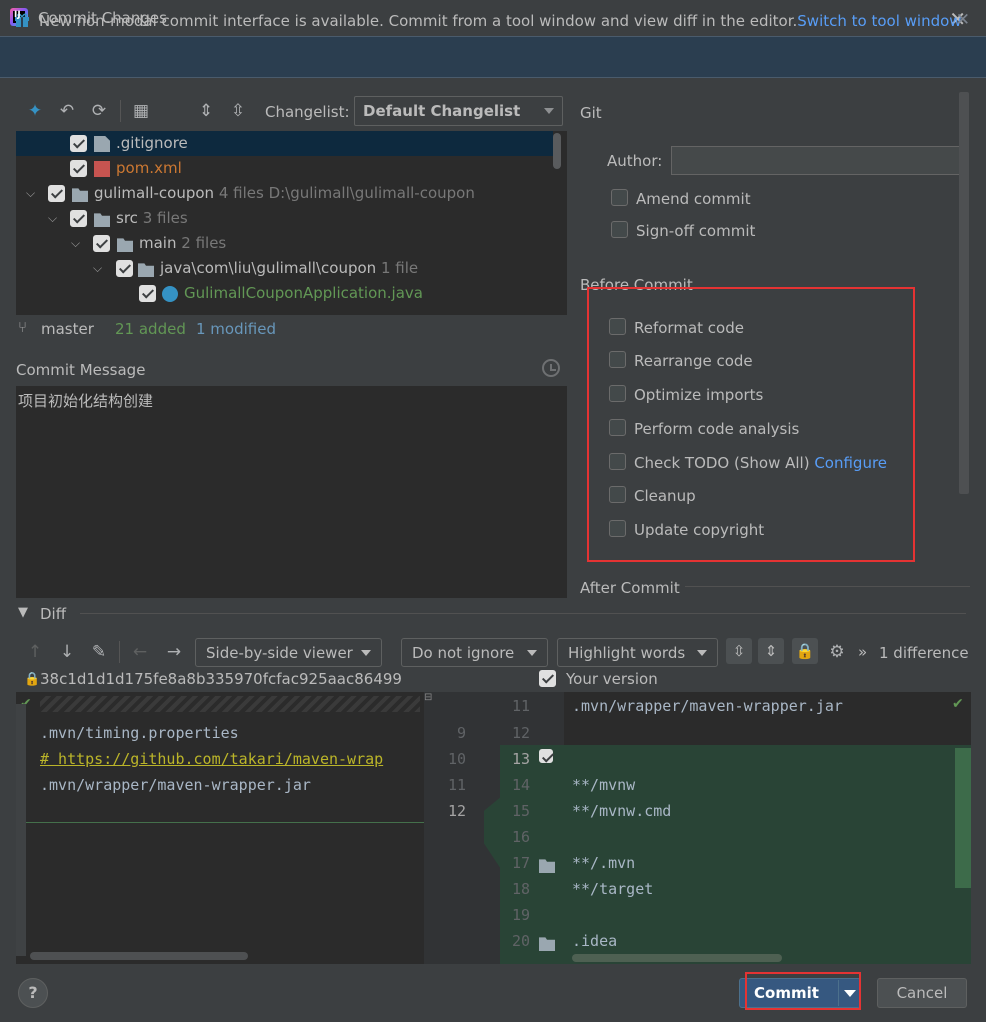  What do you see at coordinates (67, 329) in the screenshot?
I see `branch-name: master` at bounding box center [67, 329].